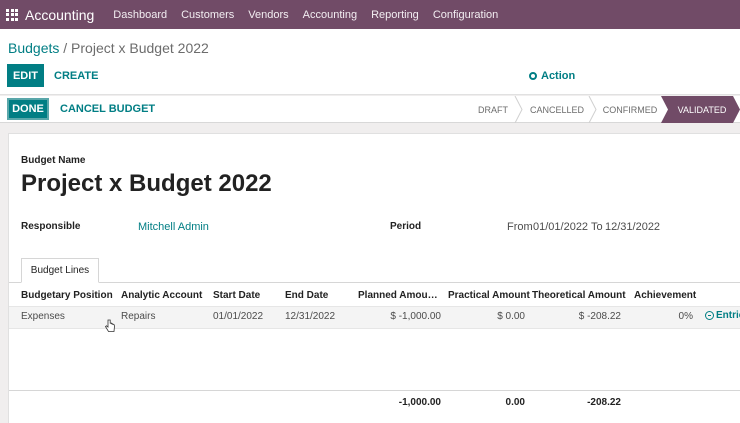  I want to click on entries-button: Entries, so click(722, 315).